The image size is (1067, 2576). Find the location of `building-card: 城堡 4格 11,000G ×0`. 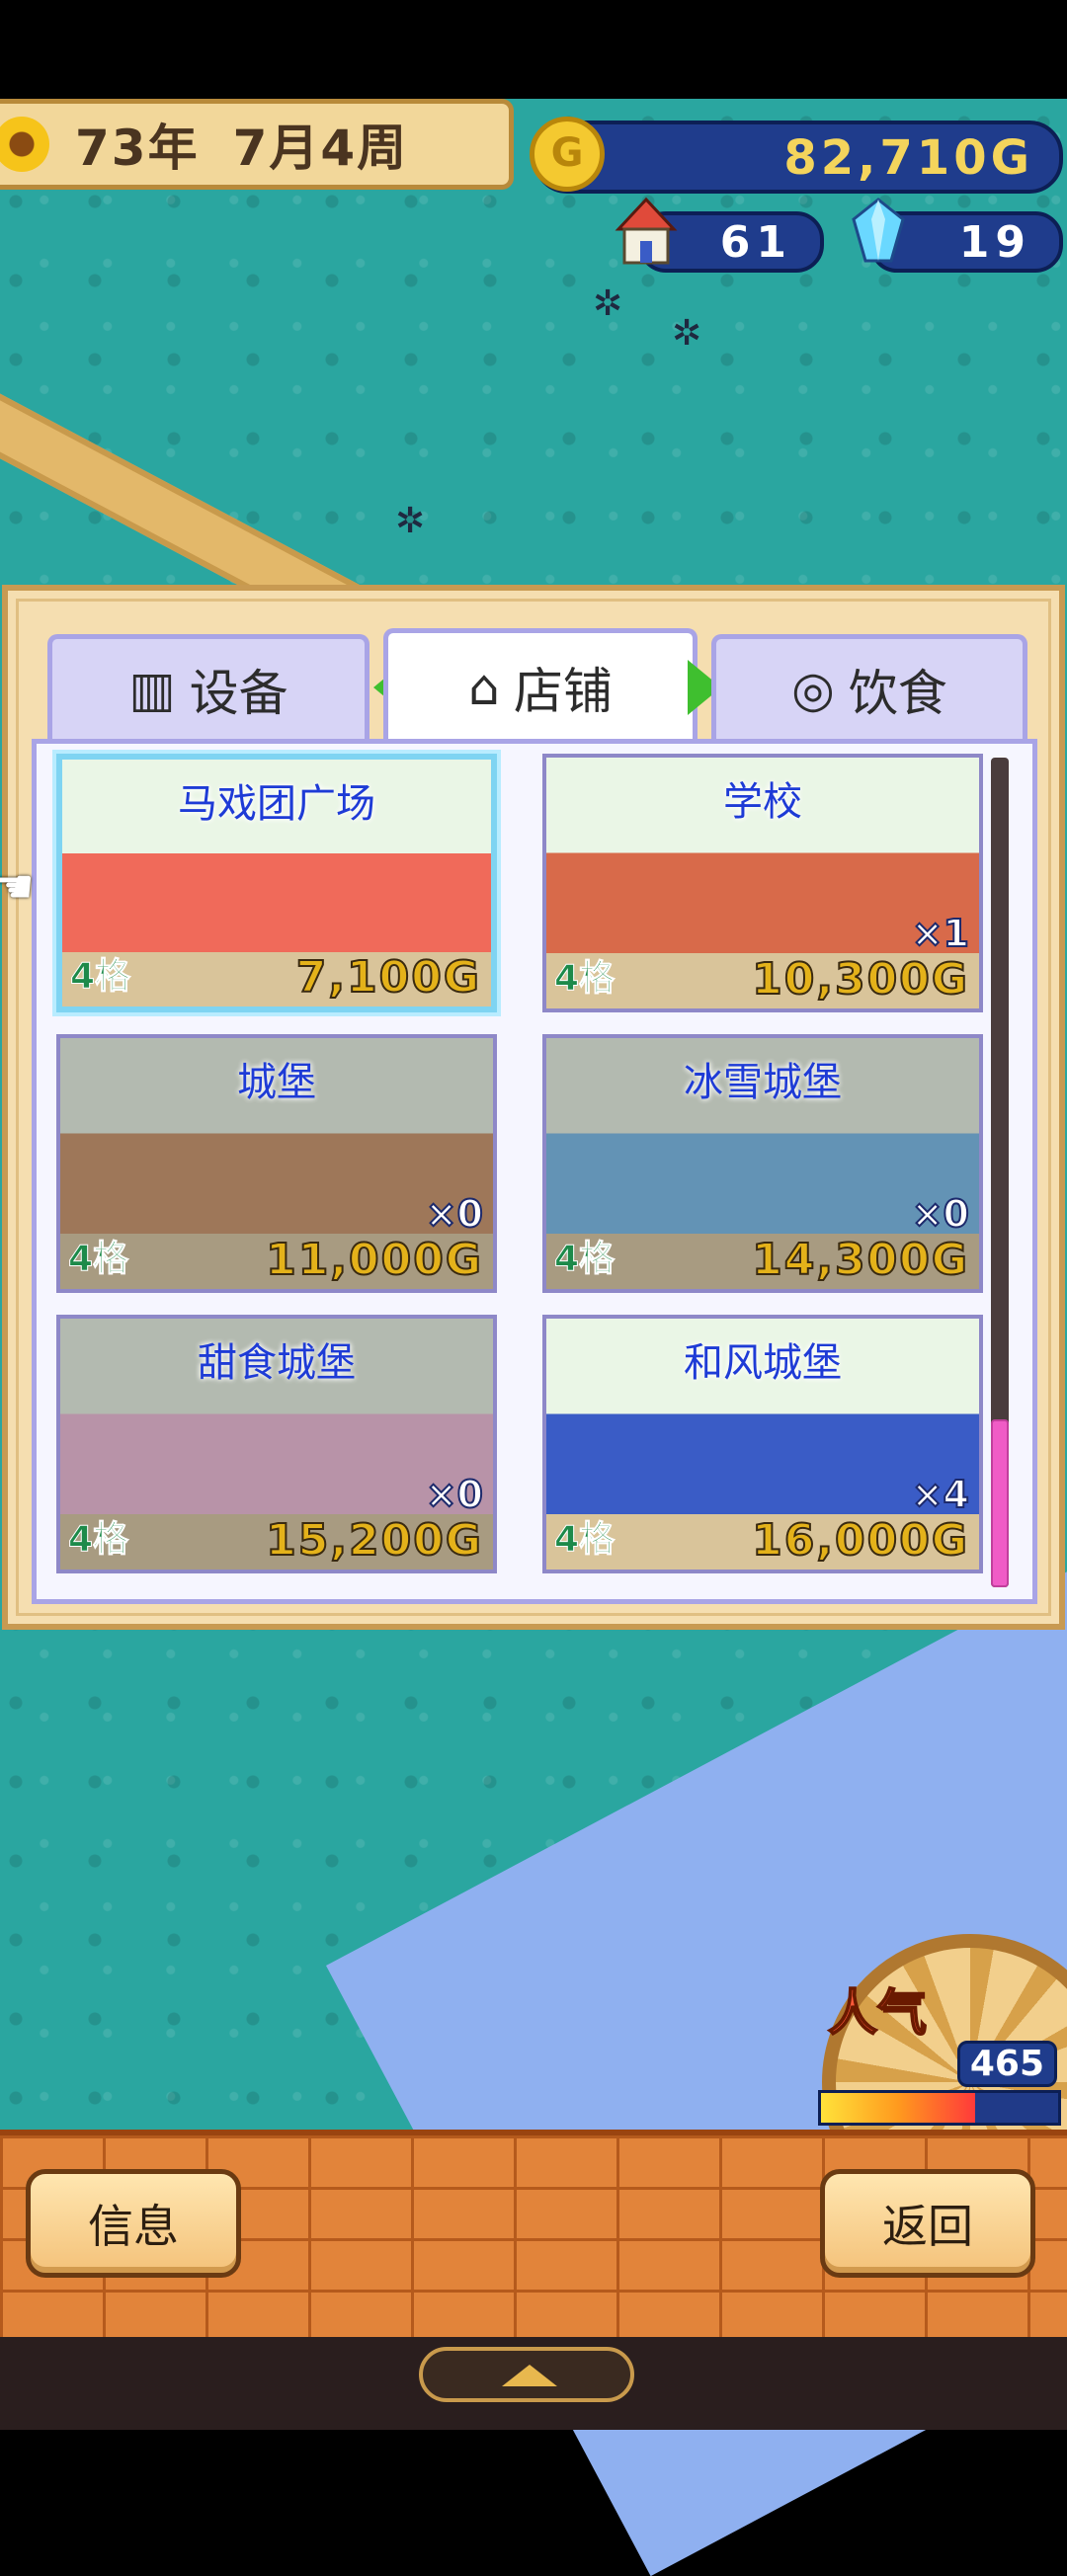

building-card: 城堡 4格 11,000G ×0 is located at coordinates (276, 1163).